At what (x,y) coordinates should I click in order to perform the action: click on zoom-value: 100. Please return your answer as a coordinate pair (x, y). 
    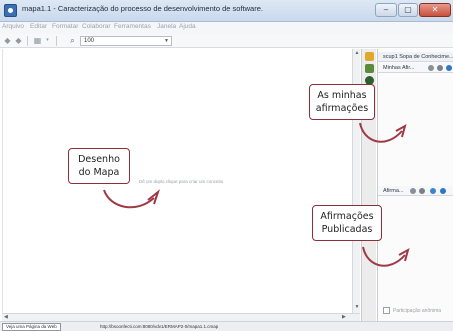
    Looking at the image, I should click on (89, 41).